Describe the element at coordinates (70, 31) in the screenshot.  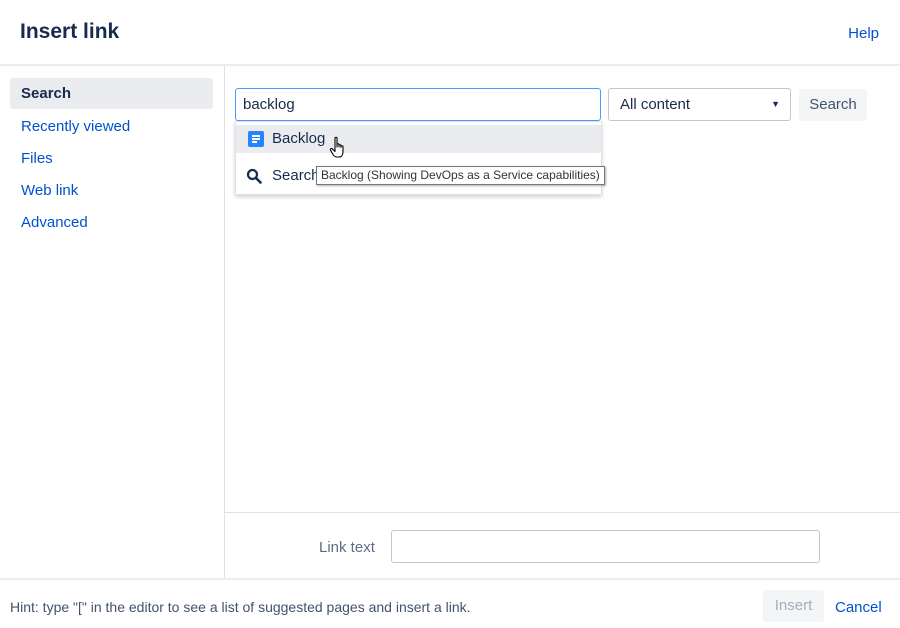
I see `dialog-title: Insert link` at that location.